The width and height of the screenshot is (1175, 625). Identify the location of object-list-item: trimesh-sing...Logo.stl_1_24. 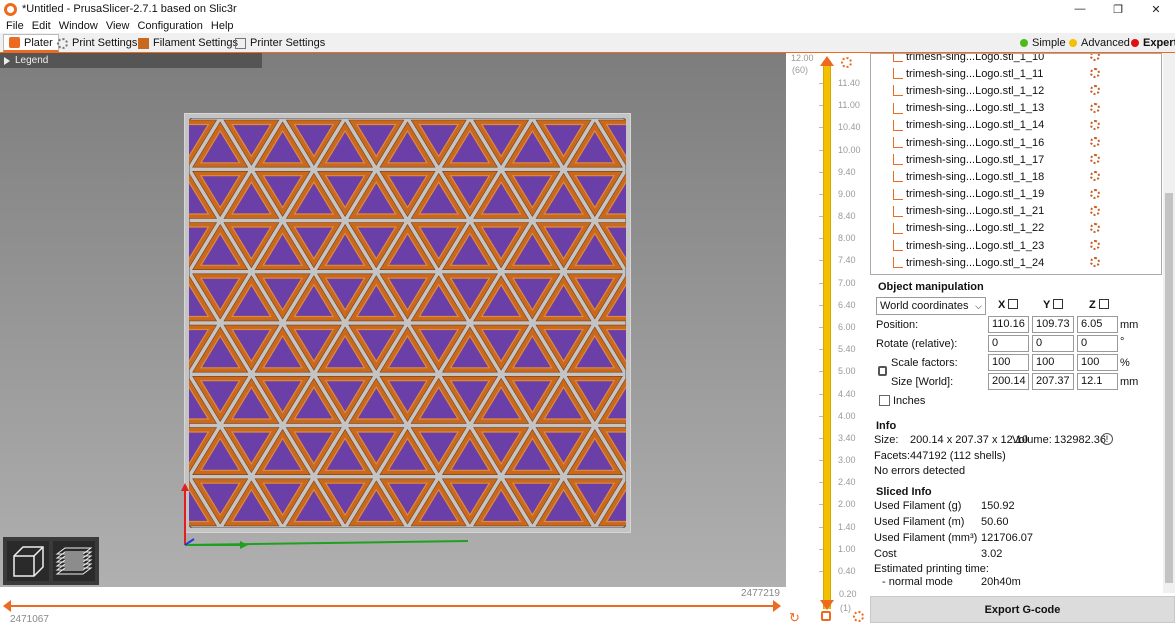
(1016, 262).